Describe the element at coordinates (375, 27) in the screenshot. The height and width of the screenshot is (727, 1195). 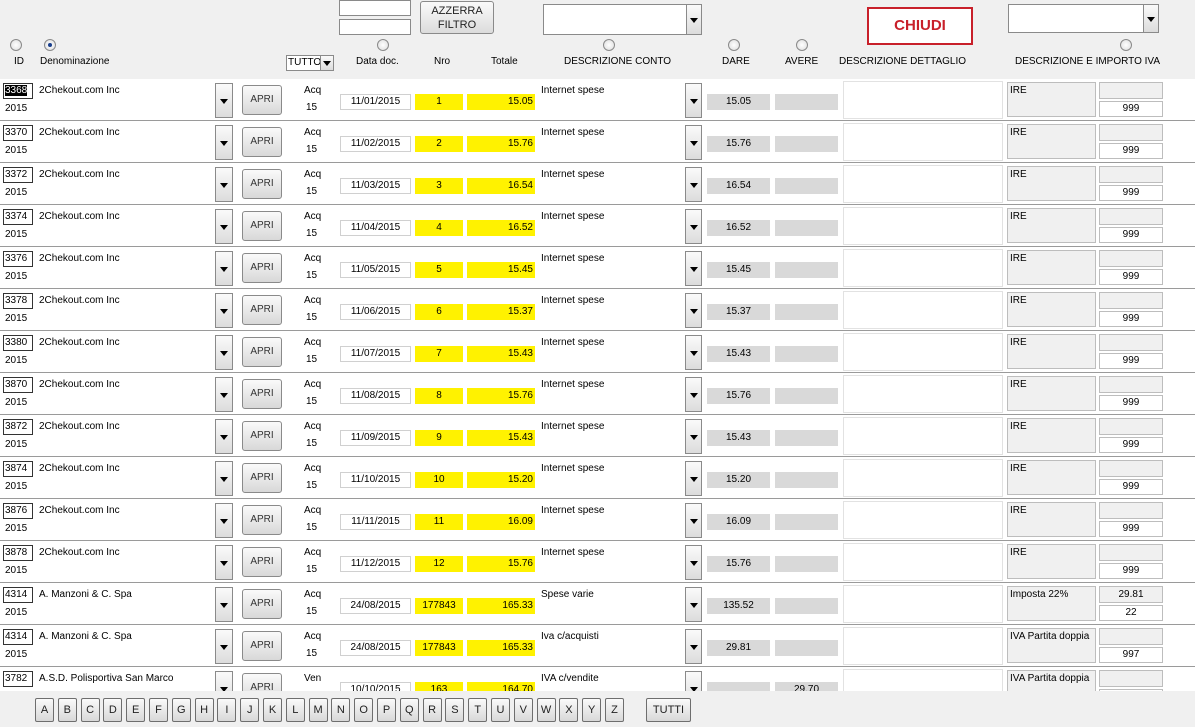
I see `date-filter-input` at that location.